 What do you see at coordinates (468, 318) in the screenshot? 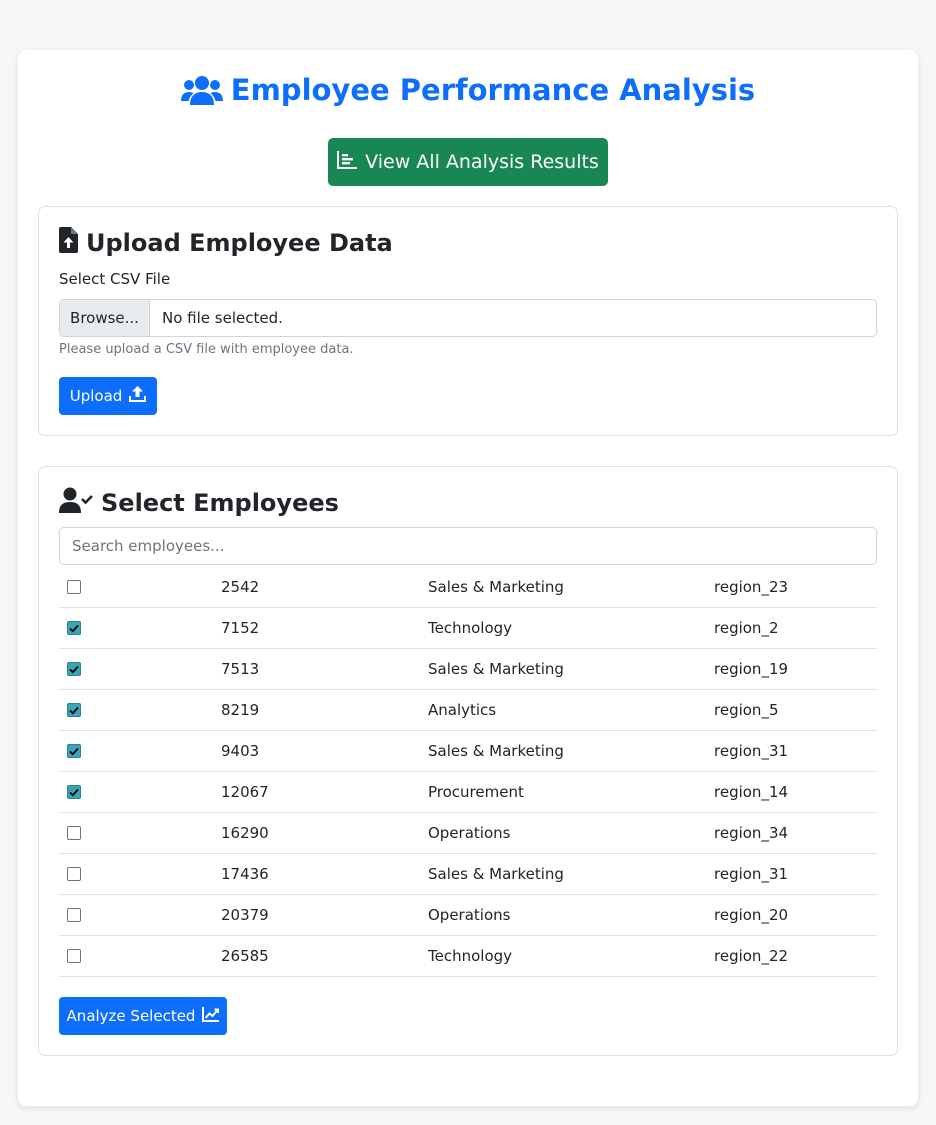
I see `csv-file-input: Browse... No file selected.` at bounding box center [468, 318].